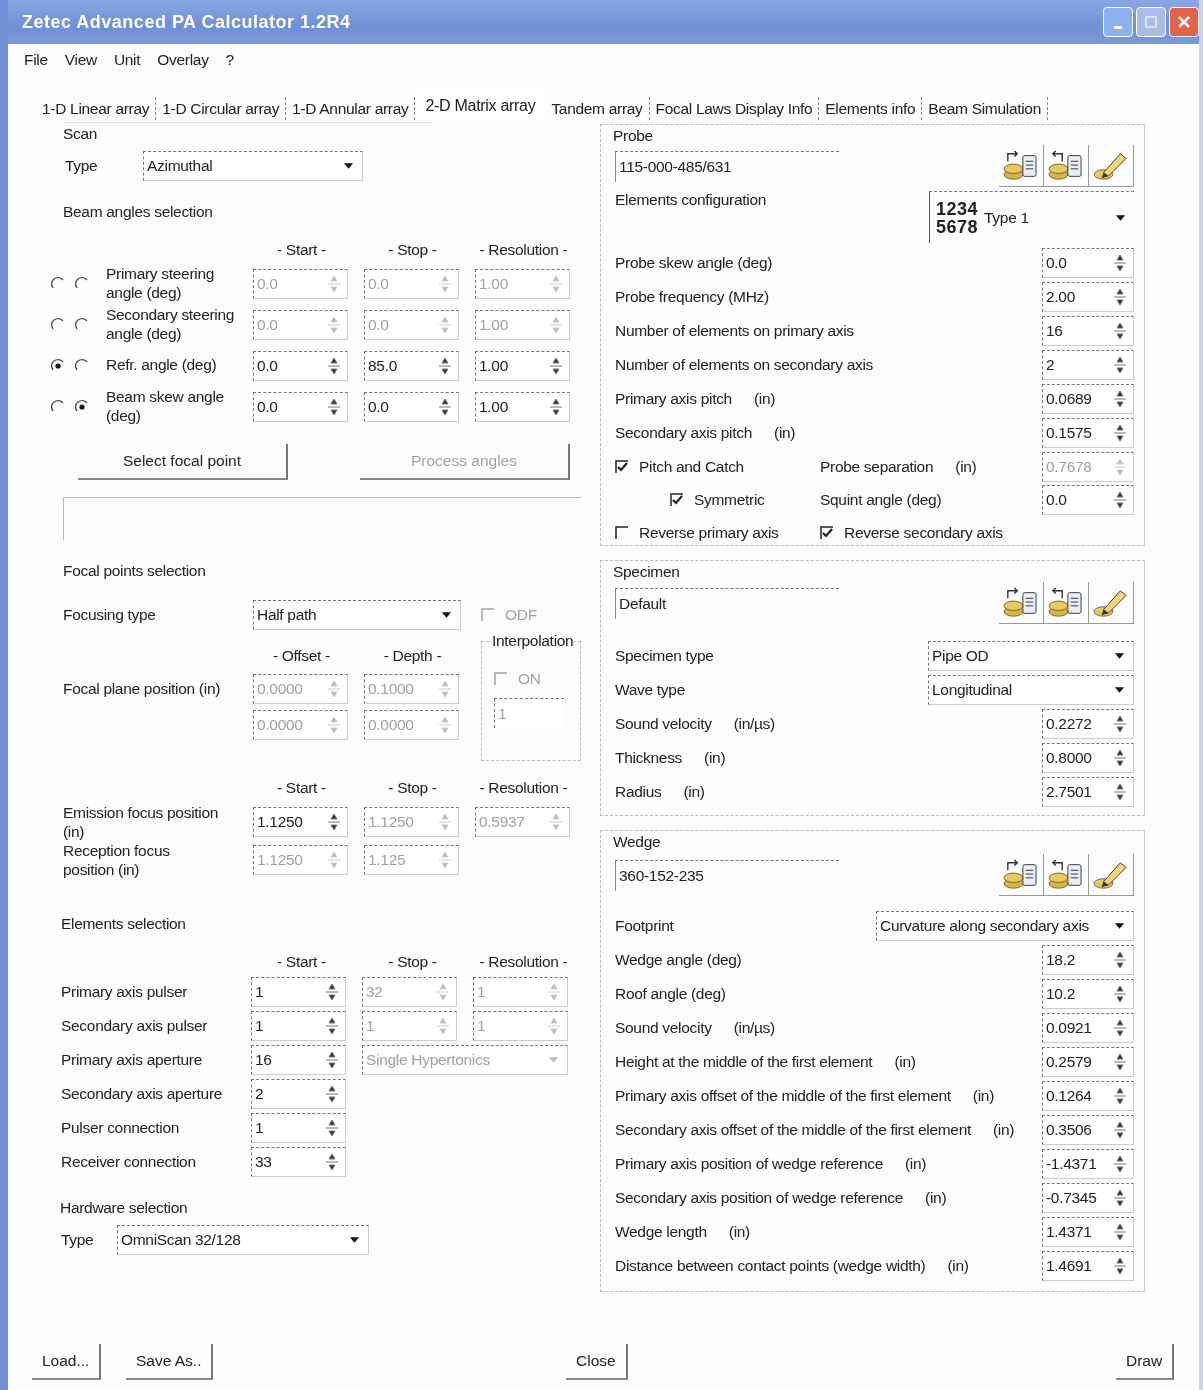 This screenshot has width=1203, height=1390. Describe the element at coordinates (298, 1162) in the screenshot. I see `spin-field: 33` at that location.